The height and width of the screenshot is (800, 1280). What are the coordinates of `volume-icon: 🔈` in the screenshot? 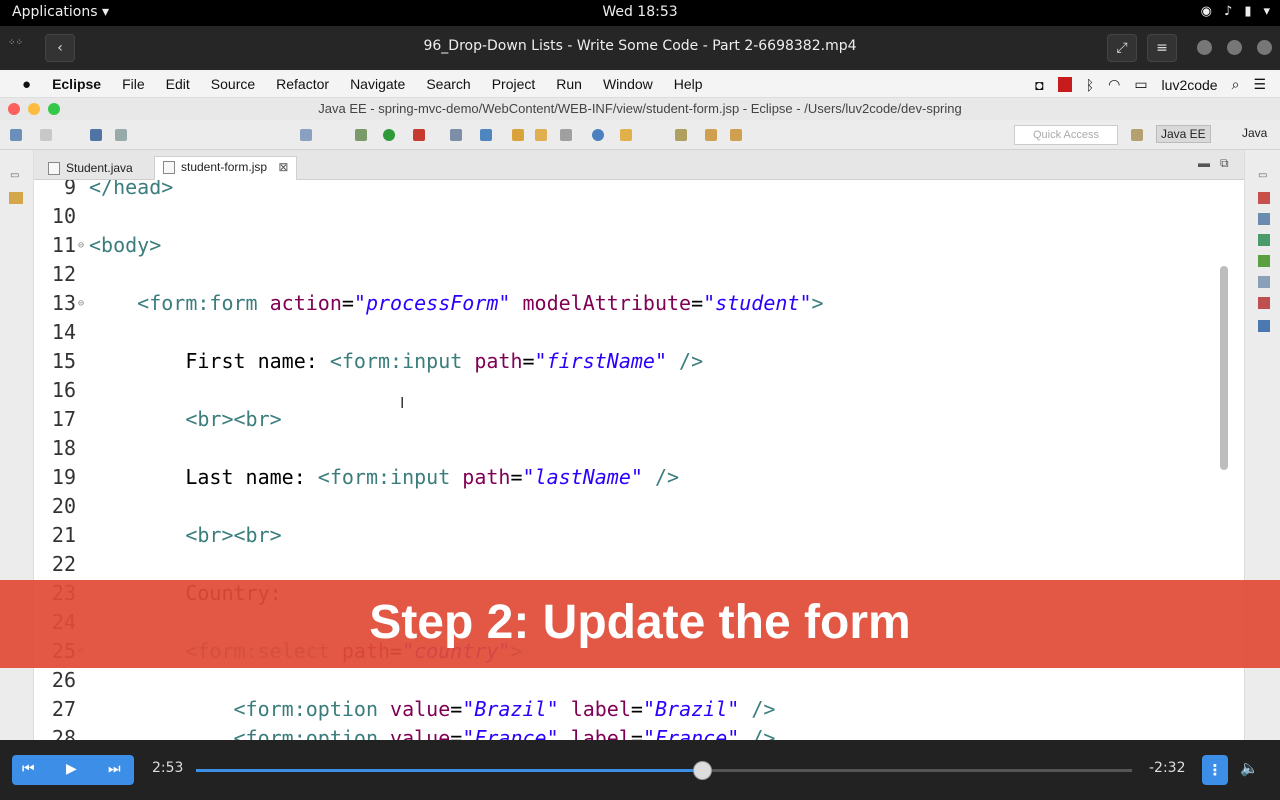 It's located at (1249, 768).